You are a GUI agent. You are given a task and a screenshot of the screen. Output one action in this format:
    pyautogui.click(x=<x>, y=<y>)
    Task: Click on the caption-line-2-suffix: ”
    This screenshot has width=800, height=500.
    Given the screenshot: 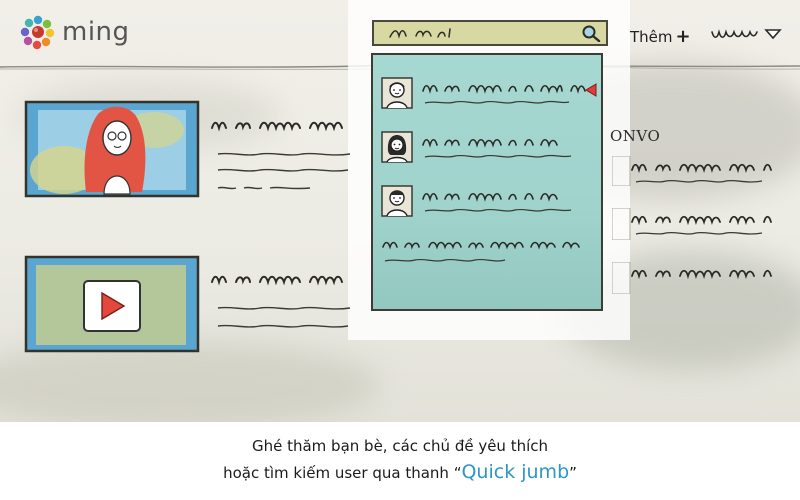 What is the action you would take?
    pyautogui.click(x=573, y=473)
    